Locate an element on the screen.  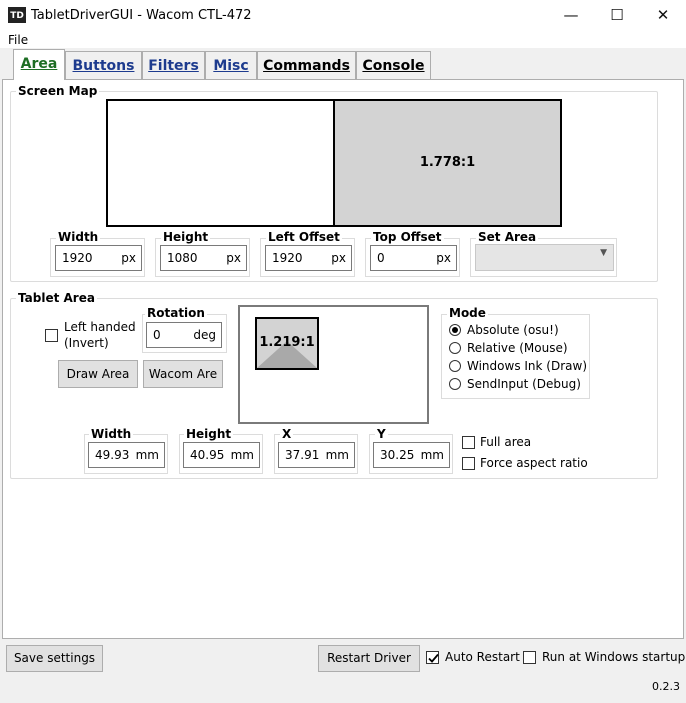
mode-radio-windows-ink is located at coordinates (455, 366).